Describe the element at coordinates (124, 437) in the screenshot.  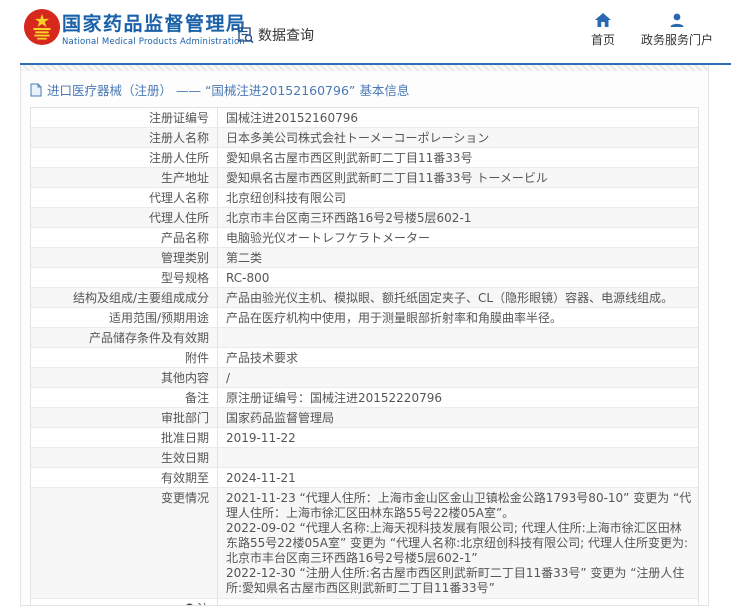
I see `row-label: 批准日期` at that location.